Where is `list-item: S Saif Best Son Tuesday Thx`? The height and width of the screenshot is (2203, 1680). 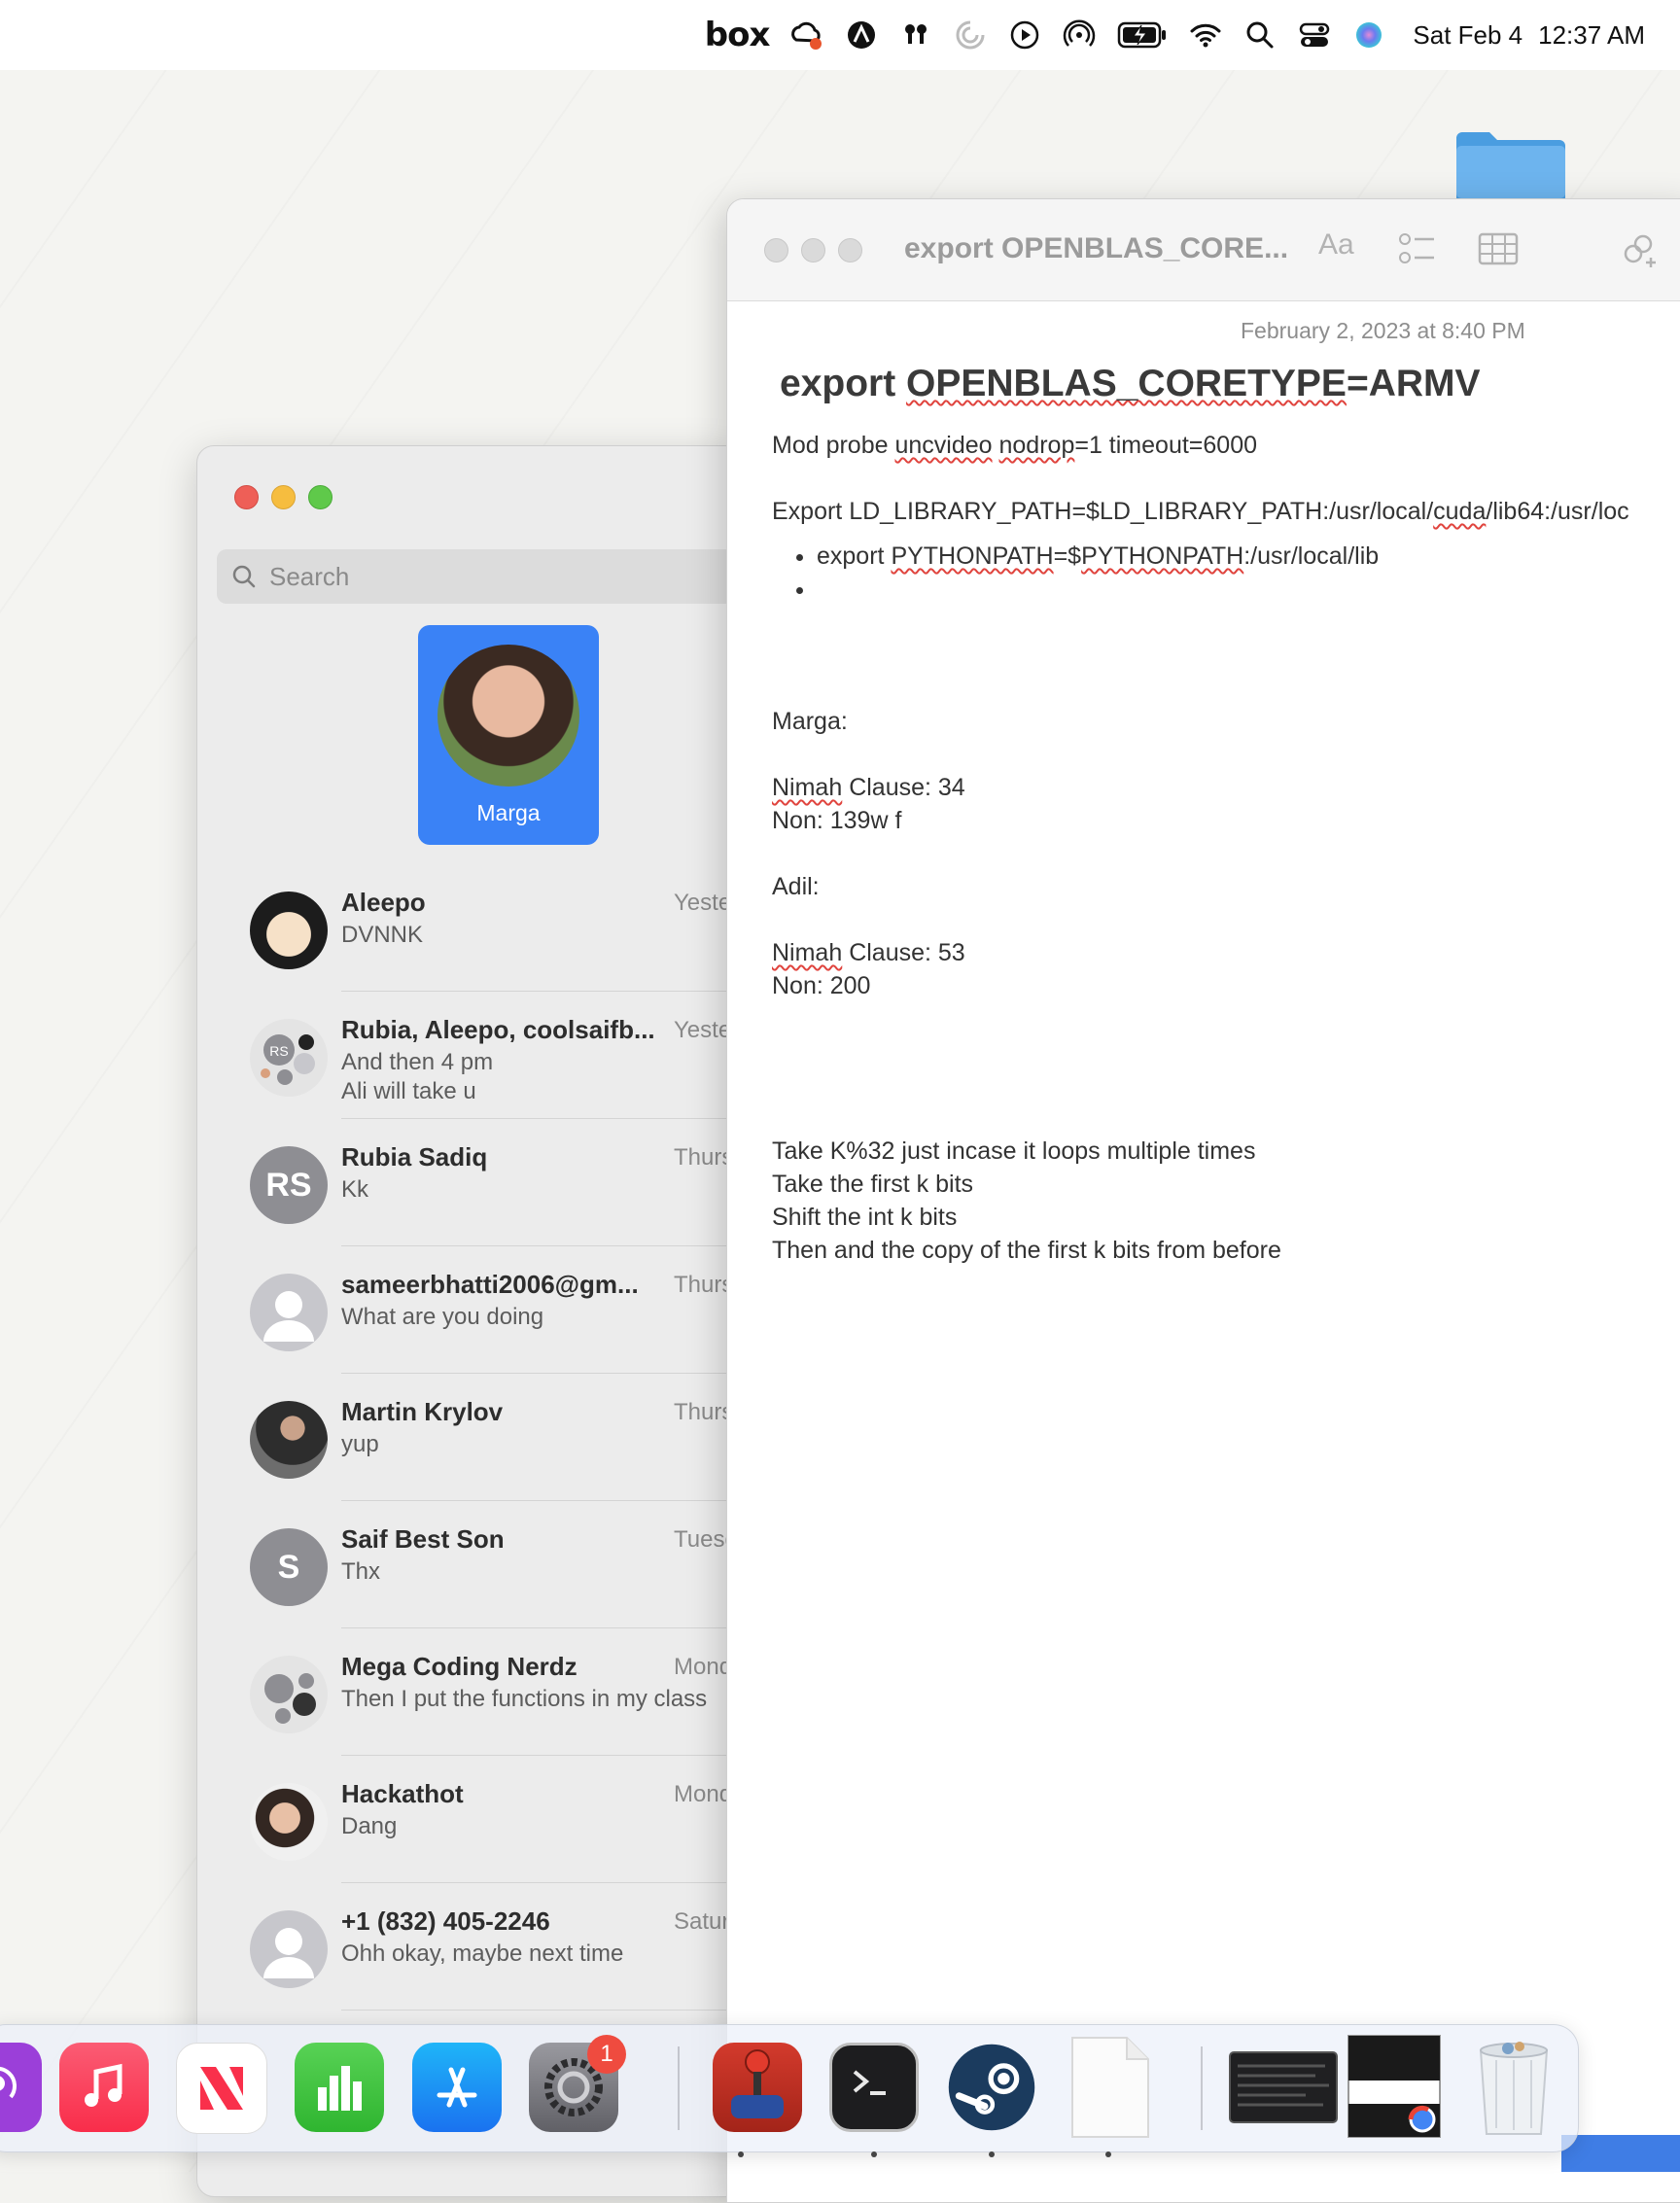
list-item: S Saif Best Son Tuesday Thx is located at coordinates (469, 1565).